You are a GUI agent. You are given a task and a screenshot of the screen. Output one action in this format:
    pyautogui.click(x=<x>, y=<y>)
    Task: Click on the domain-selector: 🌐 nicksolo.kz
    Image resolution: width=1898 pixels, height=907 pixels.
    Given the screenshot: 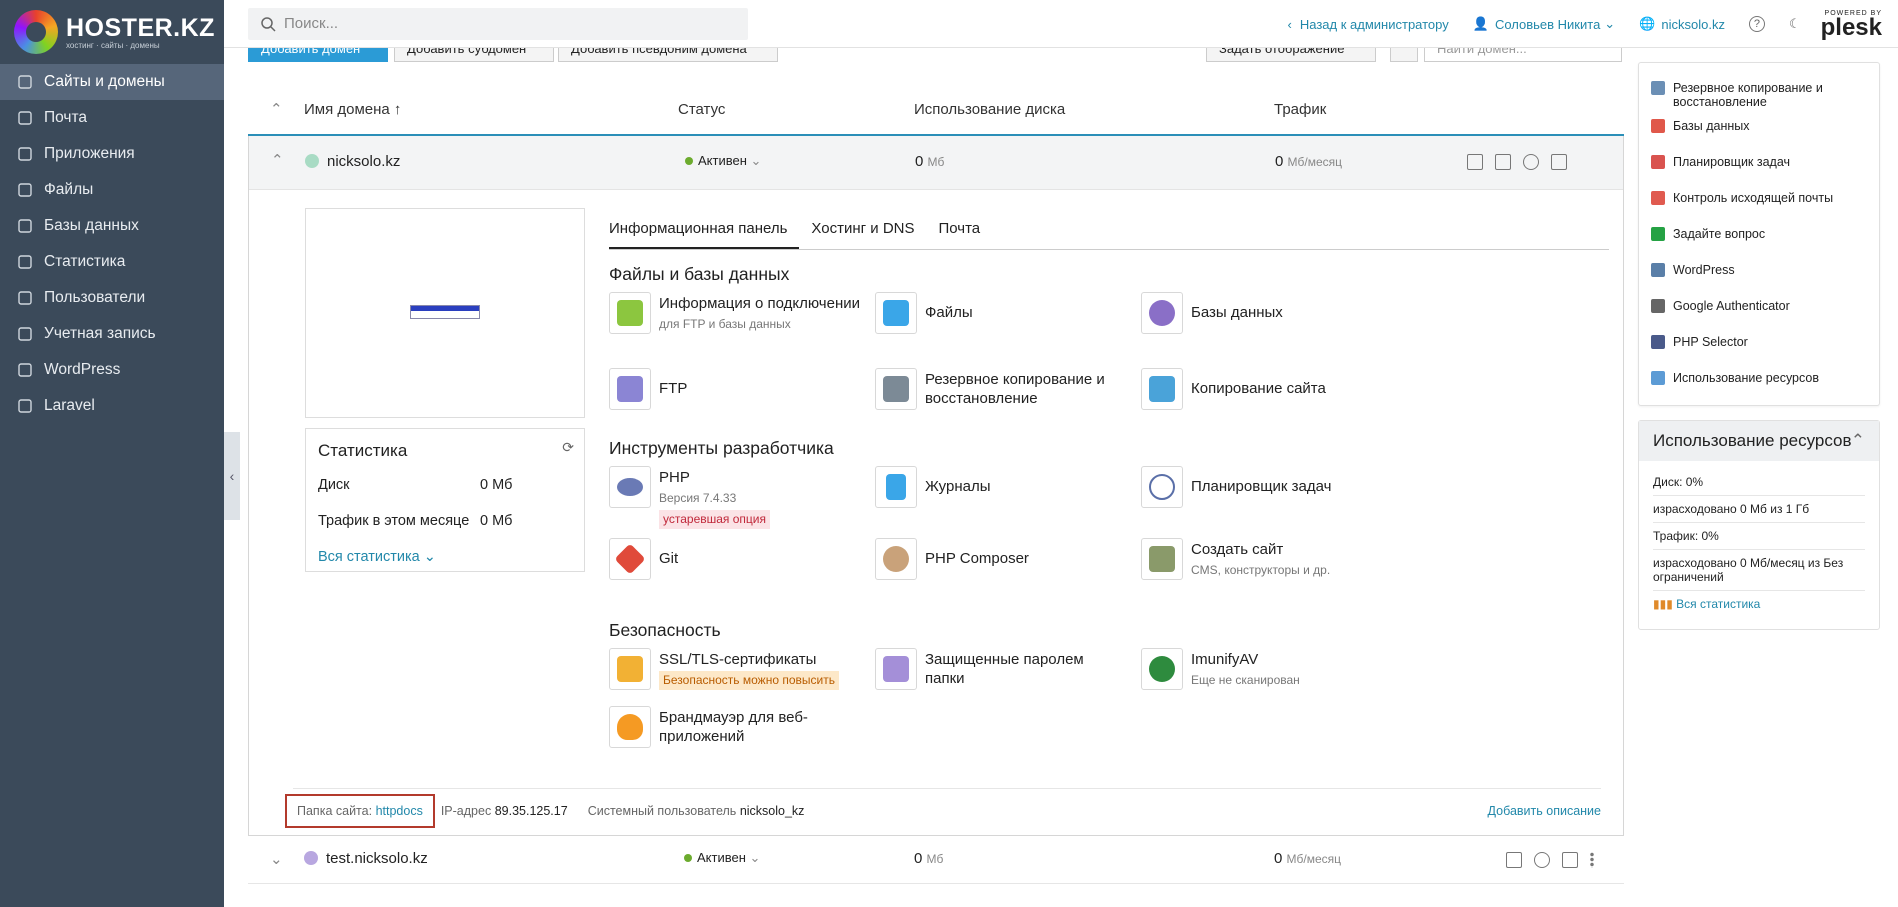 What is the action you would take?
    pyautogui.click(x=1682, y=24)
    